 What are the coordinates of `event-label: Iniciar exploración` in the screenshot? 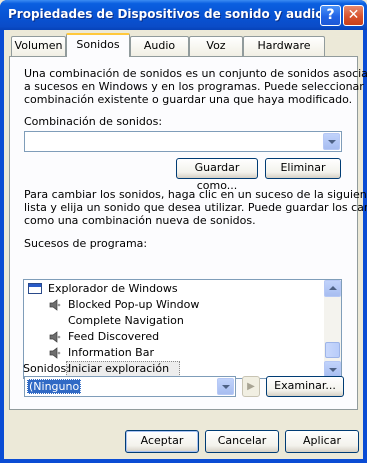 It's located at (119, 368).